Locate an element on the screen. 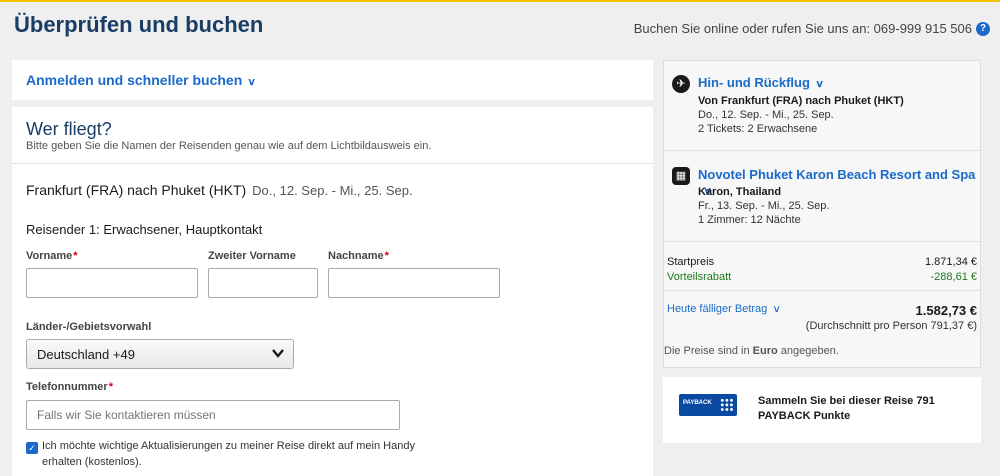 The image size is (1000, 476). first-name-input is located at coordinates (112, 283).